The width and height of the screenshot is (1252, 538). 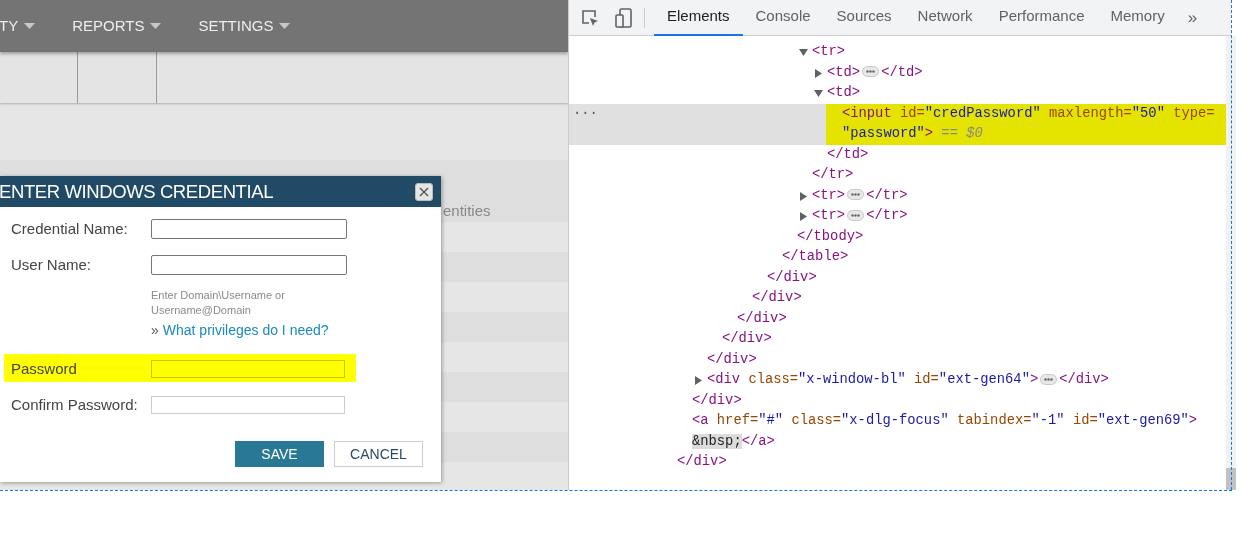 What do you see at coordinates (1041, 18) in the screenshot?
I see `devtools-tab: Performance` at bounding box center [1041, 18].